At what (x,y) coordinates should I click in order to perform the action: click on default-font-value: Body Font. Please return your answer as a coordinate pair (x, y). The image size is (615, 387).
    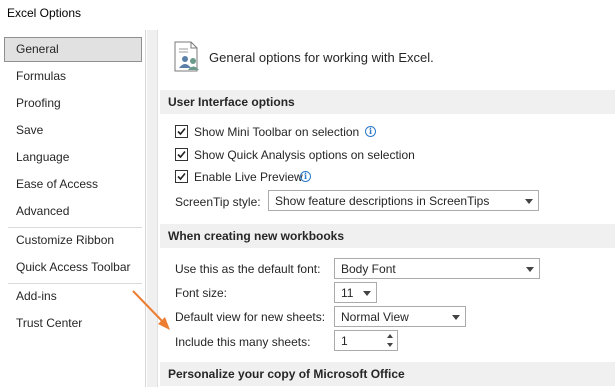
    Looking at the image, I should click on (368, 269).